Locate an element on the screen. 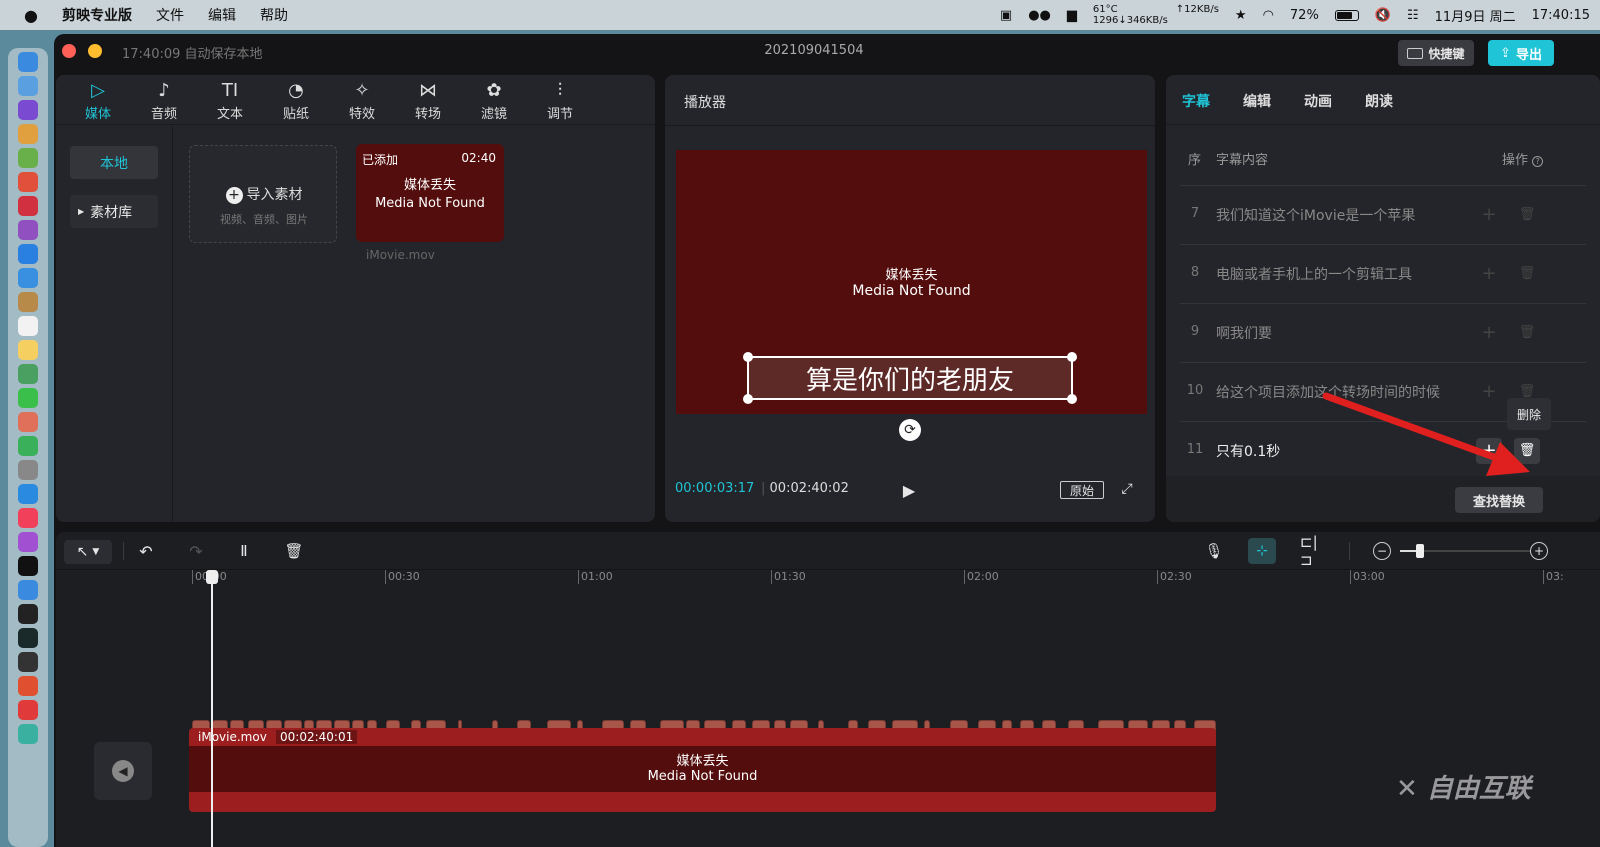 This screenshot has height=847, width=1600. terminal-icon is located at coordinates (28, 638).